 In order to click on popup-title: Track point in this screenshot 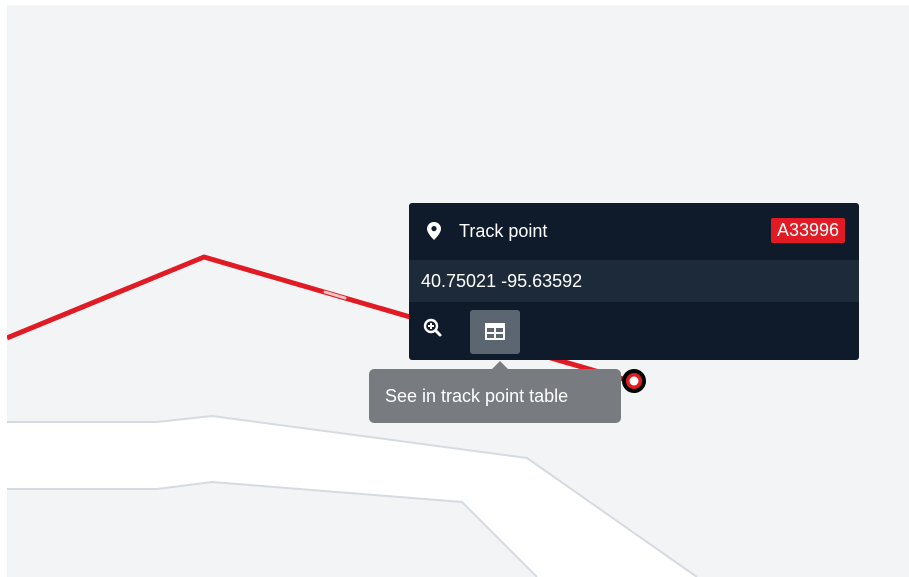, I will do `click(503, 231)`.